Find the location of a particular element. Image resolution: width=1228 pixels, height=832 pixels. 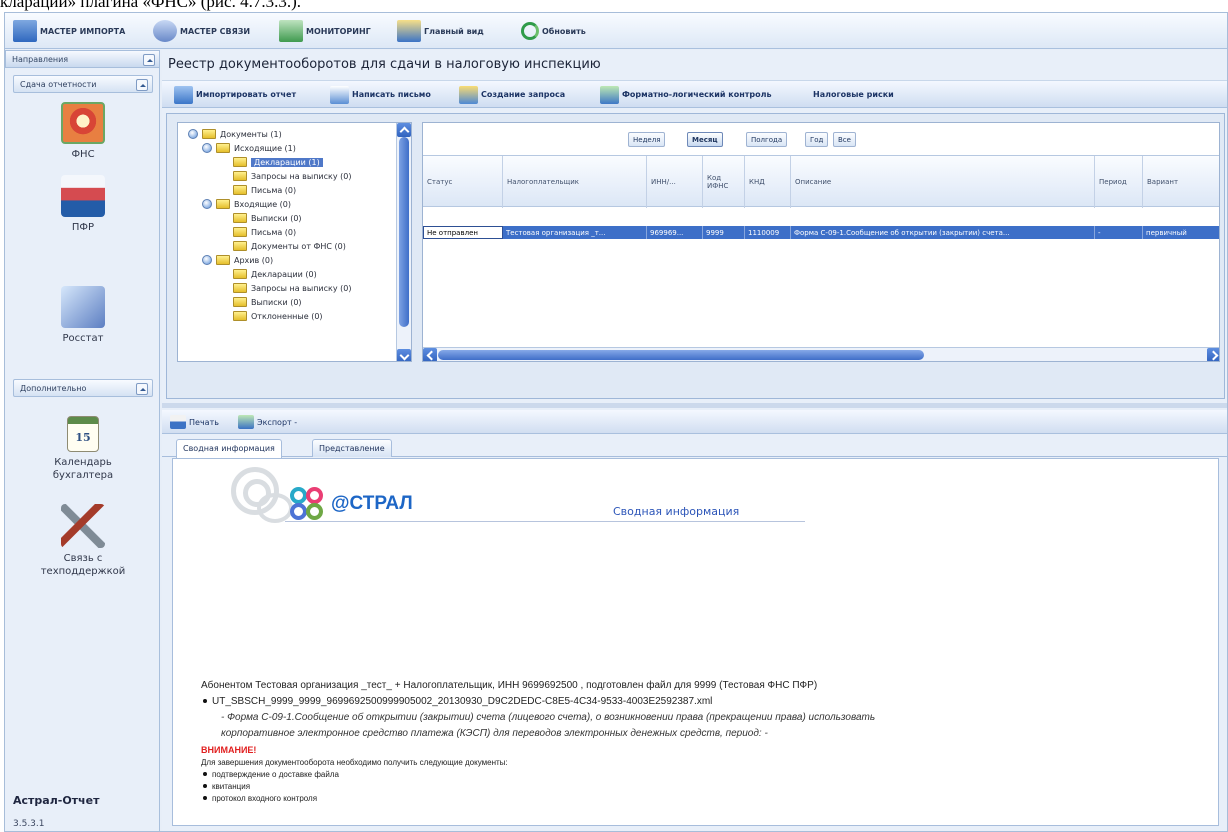

monitoring-icon is located at coordinates (291, 31).